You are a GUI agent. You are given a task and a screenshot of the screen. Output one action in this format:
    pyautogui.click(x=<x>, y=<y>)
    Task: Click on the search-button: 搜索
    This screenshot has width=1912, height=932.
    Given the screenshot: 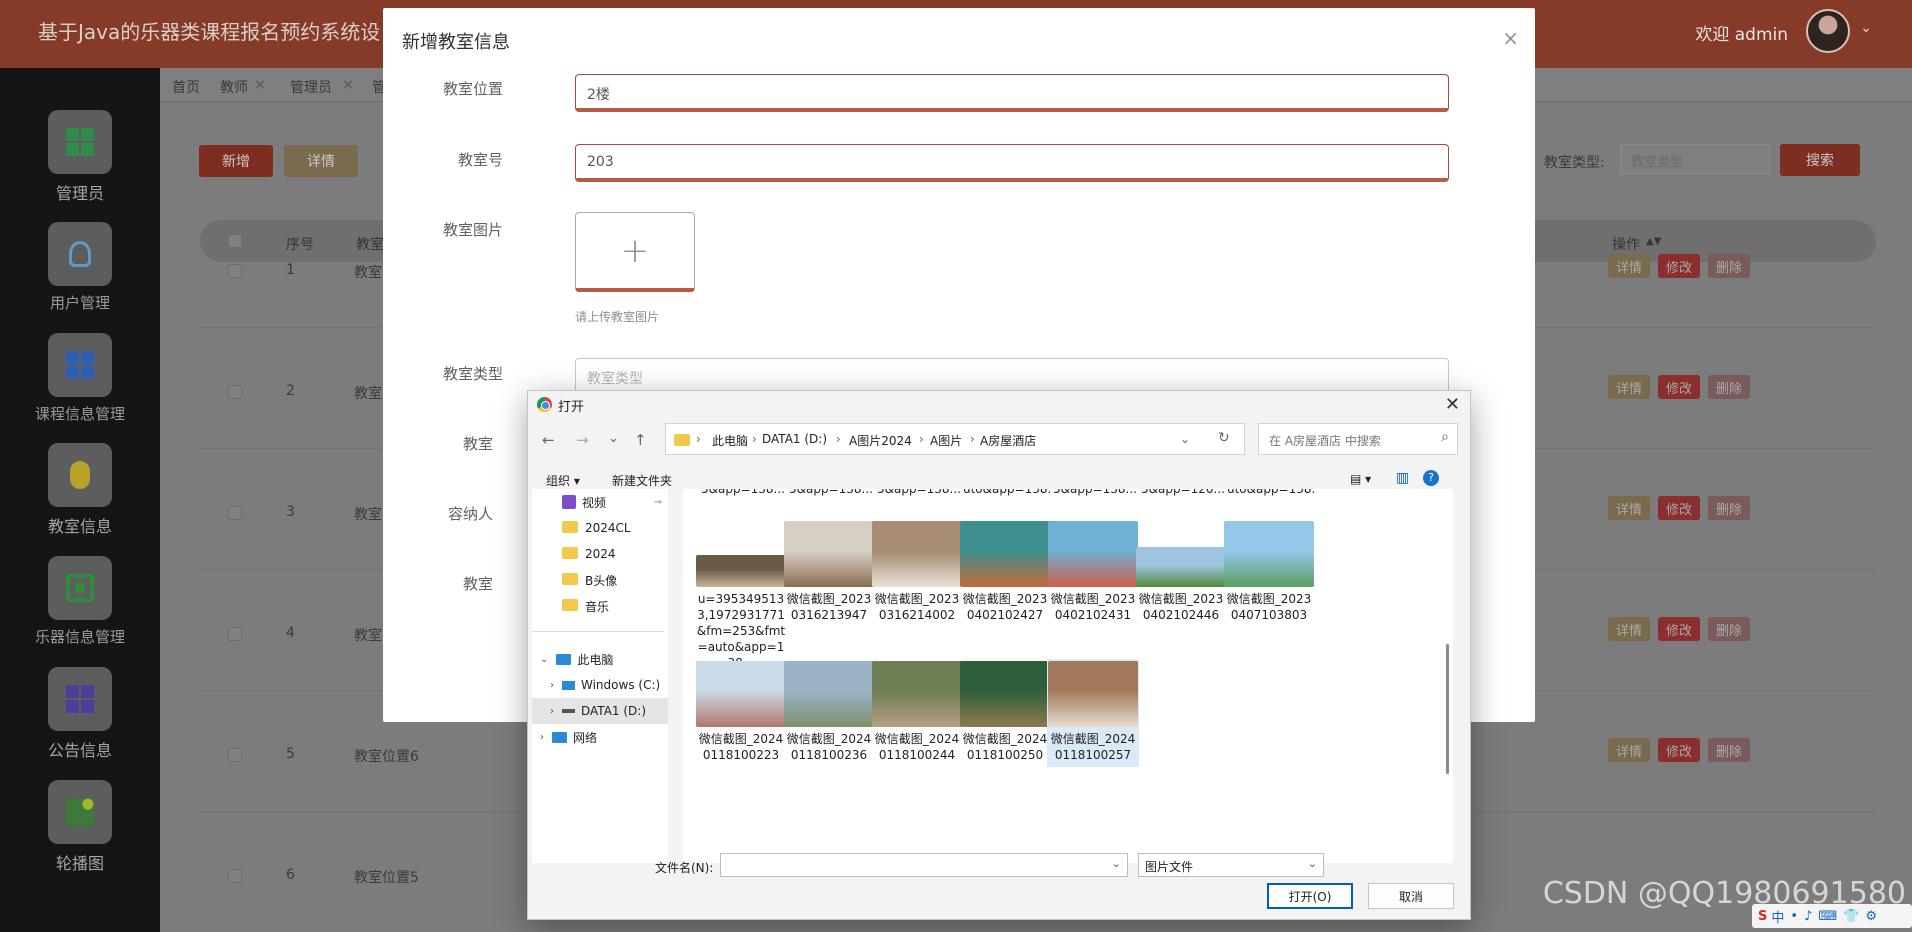 What is the action you would take?
    pyautogui.click(x=1820, y=160)
    